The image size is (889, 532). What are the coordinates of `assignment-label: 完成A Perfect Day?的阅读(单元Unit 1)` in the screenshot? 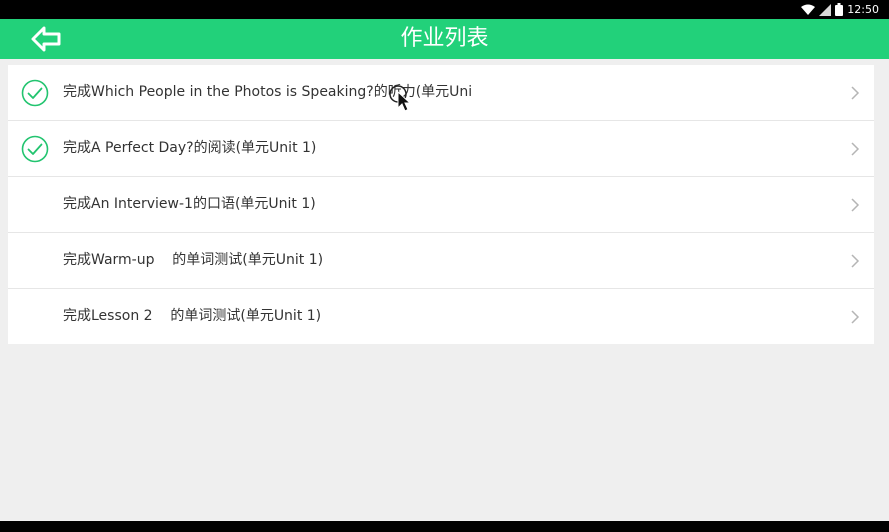 It's located at (190, 148).